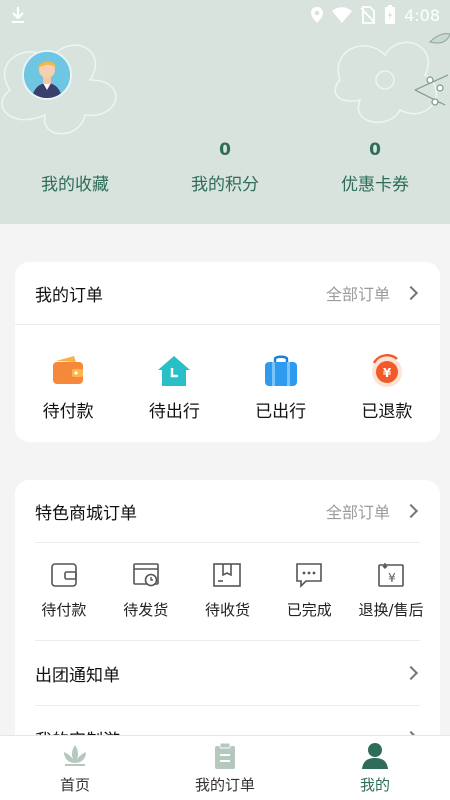  What do you see at coordinates (227, 610) in the screenshot?
I see `mall-status-pending-receive-label: 待收货` at bounding box center [227, 610].